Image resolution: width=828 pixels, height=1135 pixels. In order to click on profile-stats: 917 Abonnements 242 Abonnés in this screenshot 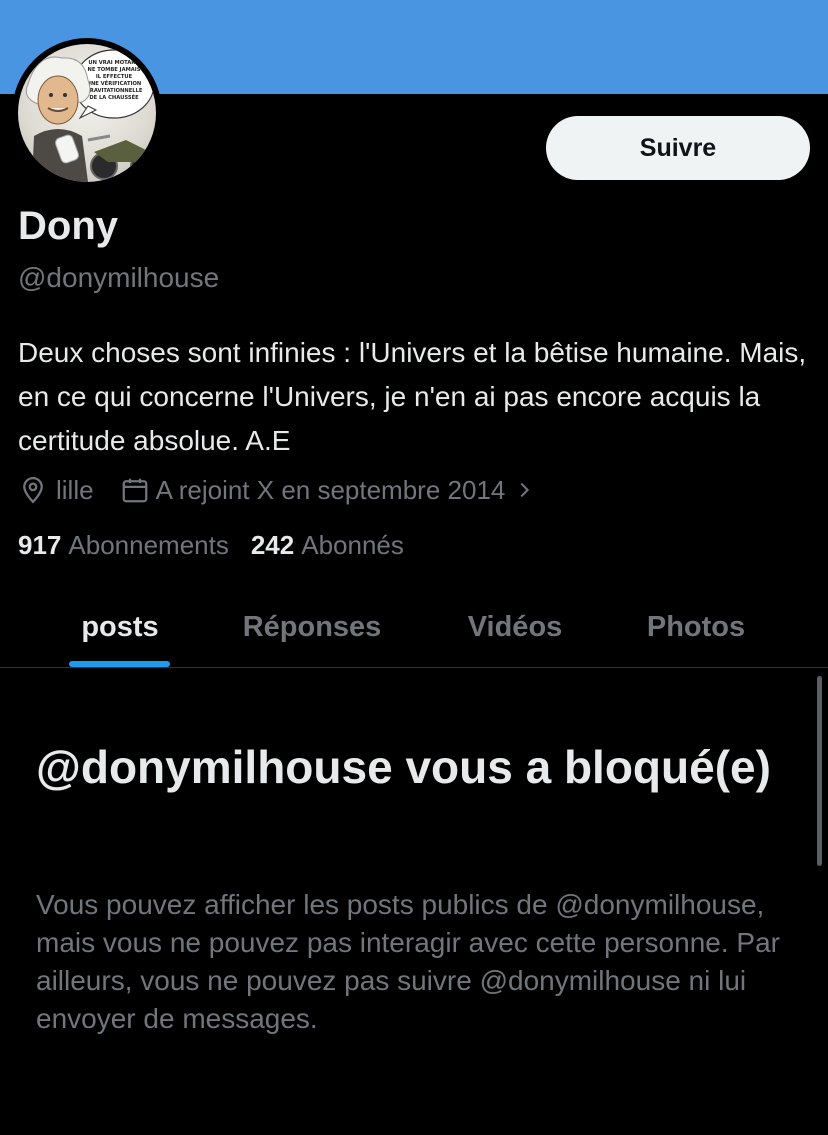, I will do `click(222, 545)`.